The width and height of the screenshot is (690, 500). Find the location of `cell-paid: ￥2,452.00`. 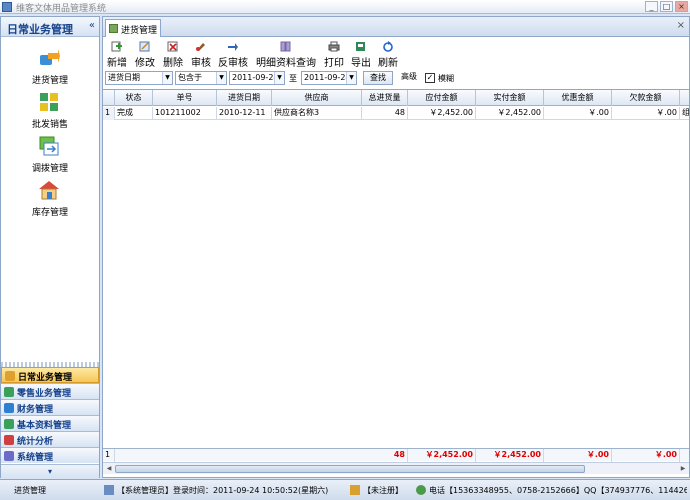

cell-paid: ￥2,452.00 is located at coordinates (510, 113).